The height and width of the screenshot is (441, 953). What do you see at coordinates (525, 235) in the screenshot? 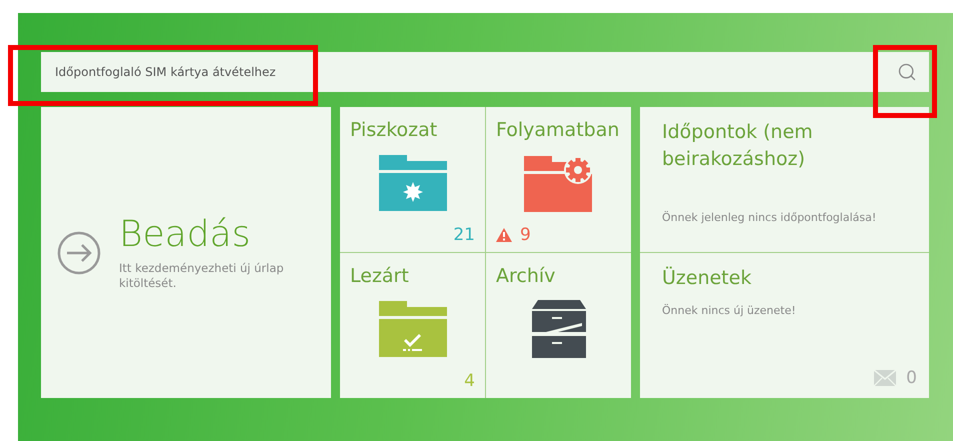
I see `item-count: 9` at bounding box center [525, 235].